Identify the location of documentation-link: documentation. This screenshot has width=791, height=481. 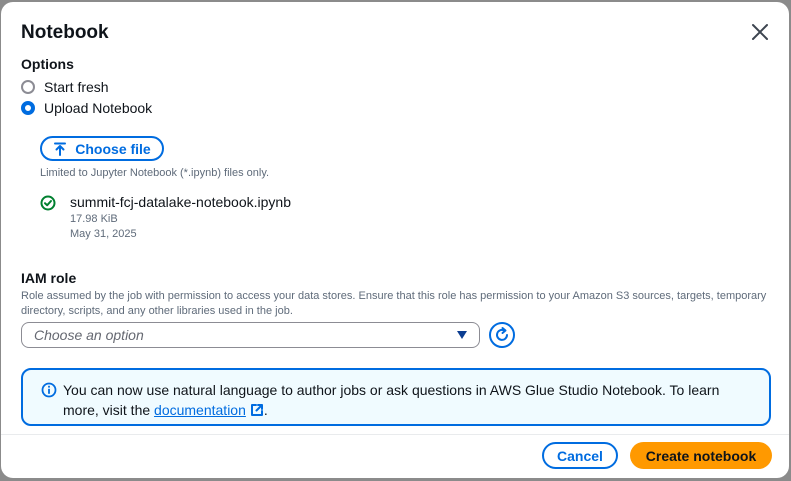
(200, 410).